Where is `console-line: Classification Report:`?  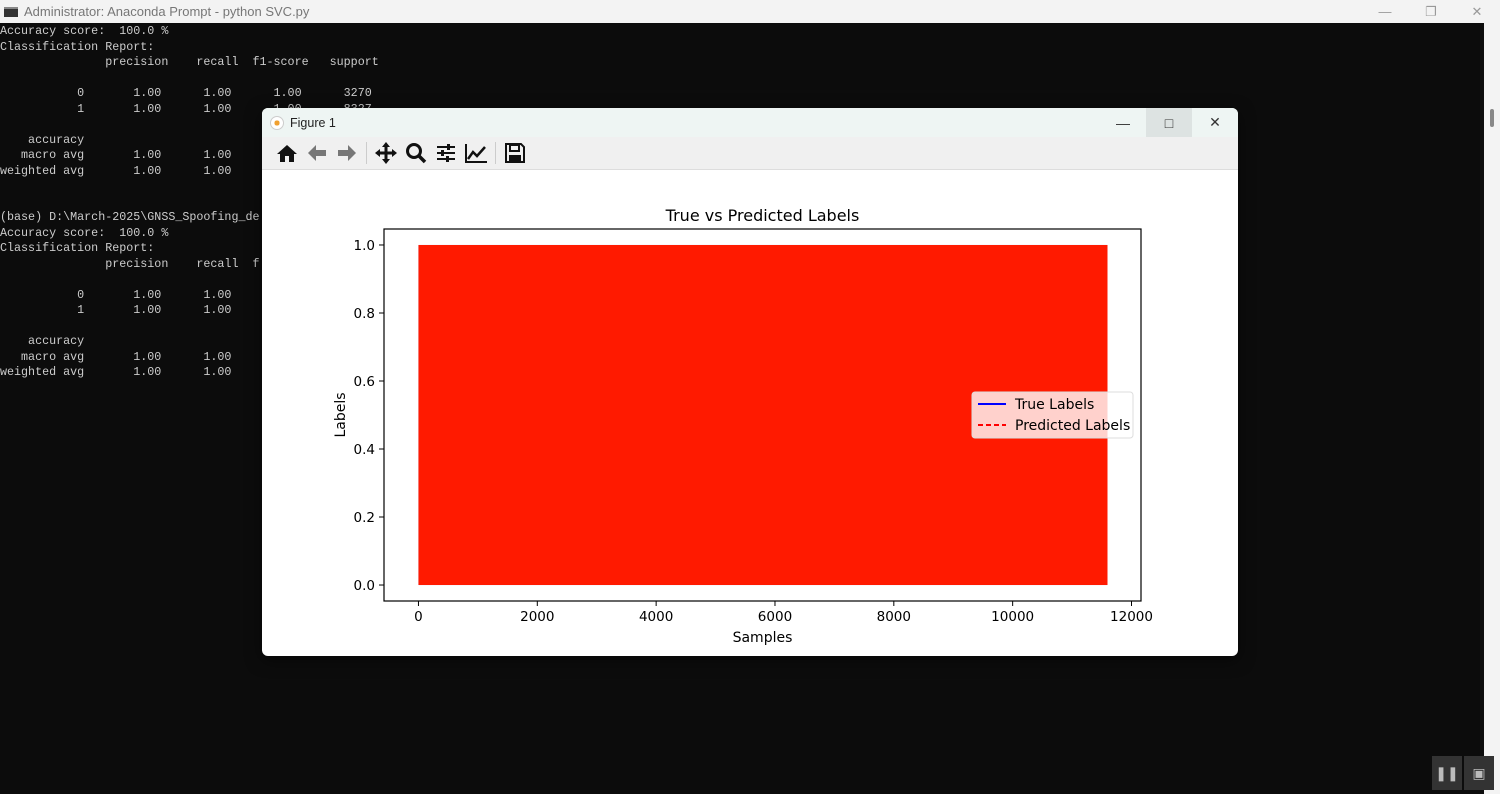
console-line: Classification Report: is located at coordinates (77, 46).